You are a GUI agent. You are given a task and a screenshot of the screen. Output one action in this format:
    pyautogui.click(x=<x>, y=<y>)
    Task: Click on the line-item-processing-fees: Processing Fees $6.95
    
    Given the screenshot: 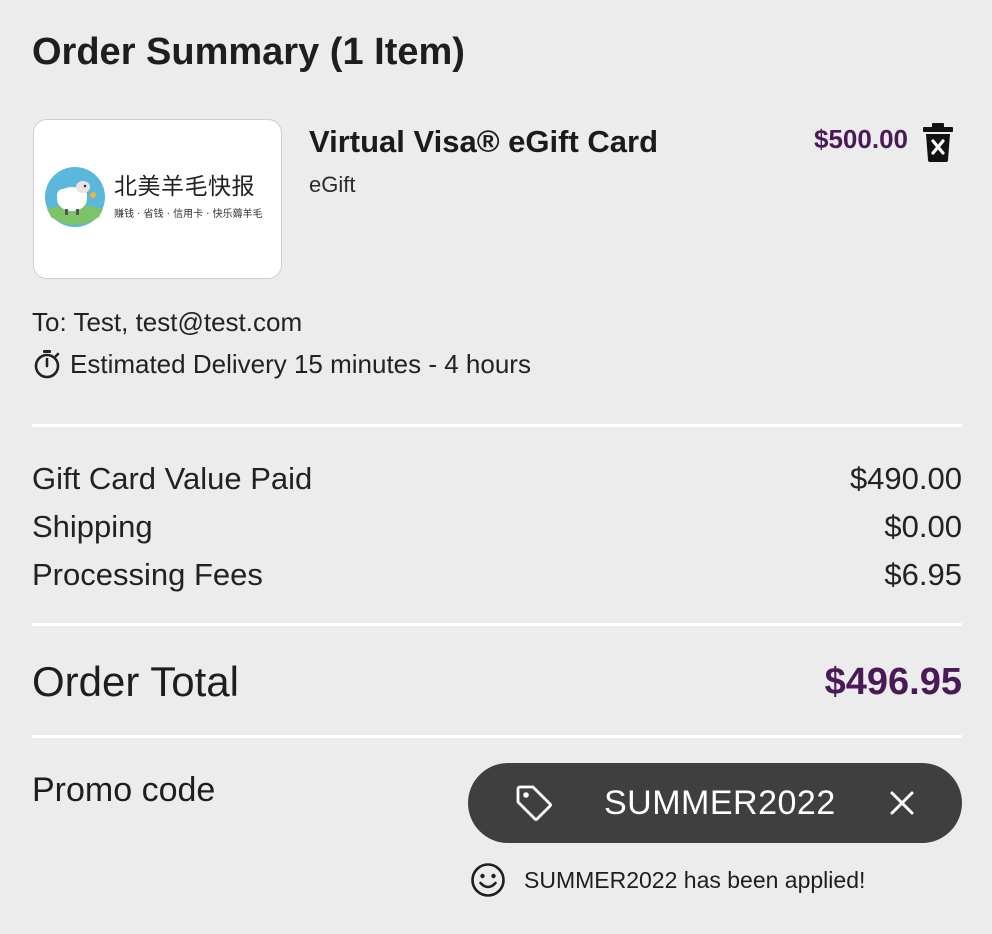 What is the action you would take?
    pyautogui.click(x=497, y=575)
    